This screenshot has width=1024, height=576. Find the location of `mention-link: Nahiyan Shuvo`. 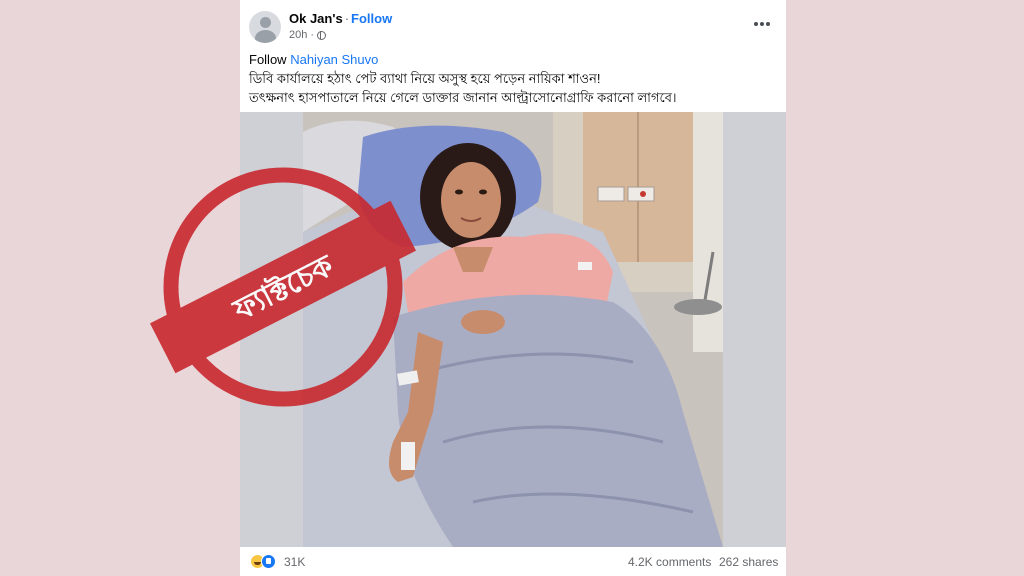

mention-link: Nahiyan Shuvo is located at coordinates (334, 59).